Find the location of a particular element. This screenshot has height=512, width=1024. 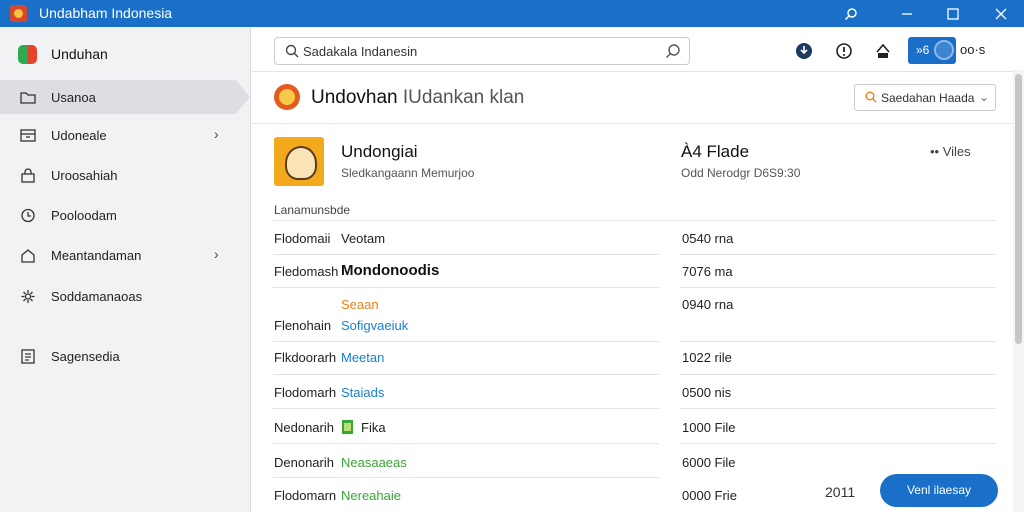

row-name: Flodomarh is located at coordinates (305, 392).